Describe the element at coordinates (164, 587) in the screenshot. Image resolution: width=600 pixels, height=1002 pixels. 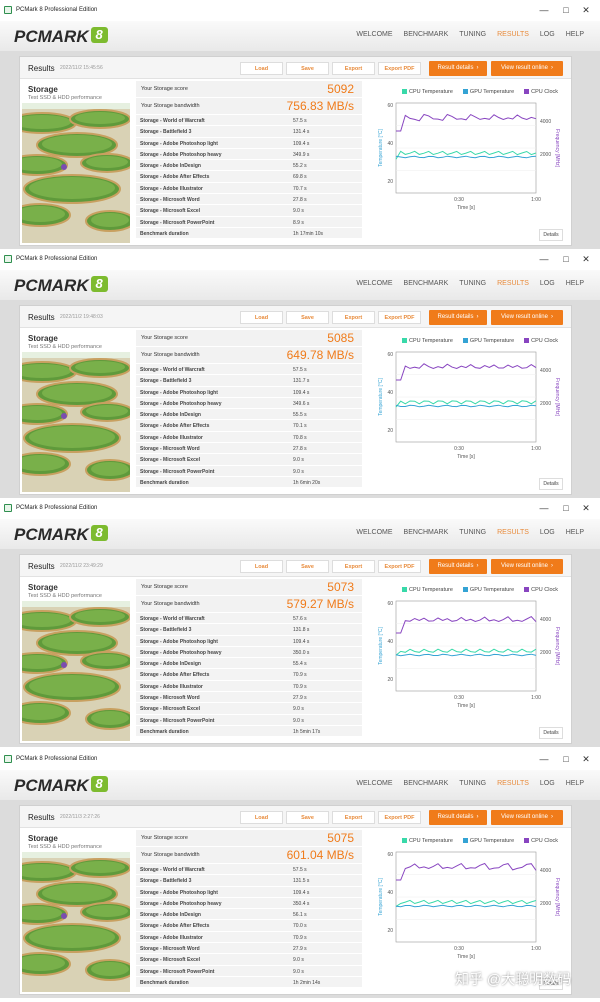
I see `score-label: Your Storage score` at that location.